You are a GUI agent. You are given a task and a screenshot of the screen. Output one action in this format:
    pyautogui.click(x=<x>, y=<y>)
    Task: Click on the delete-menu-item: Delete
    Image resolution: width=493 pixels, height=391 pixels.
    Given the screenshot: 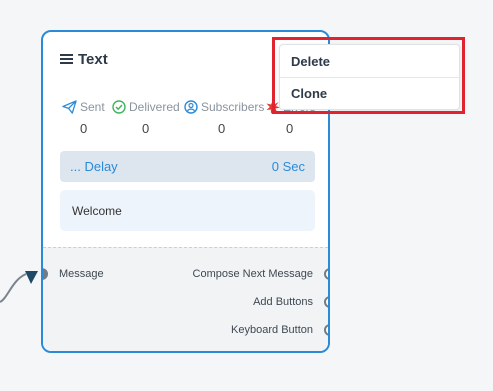 What is the action you would take?
    pyautogui.click(x=369, y=61)
    